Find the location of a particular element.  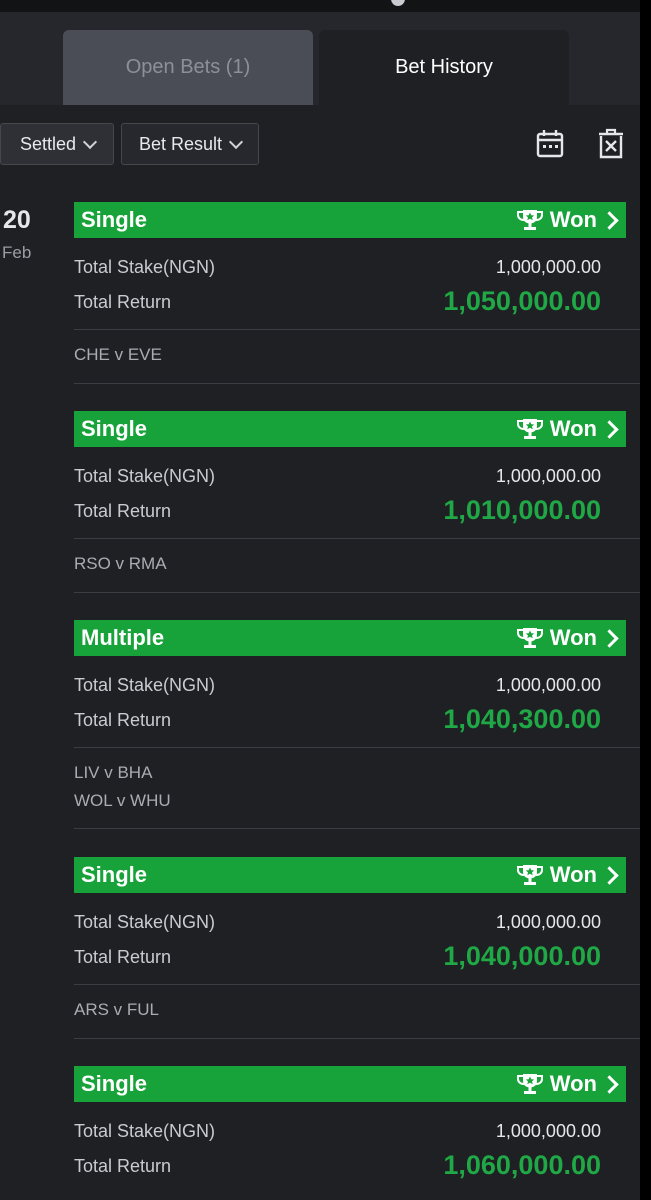

status-strip is located at coordinates (320, 6).